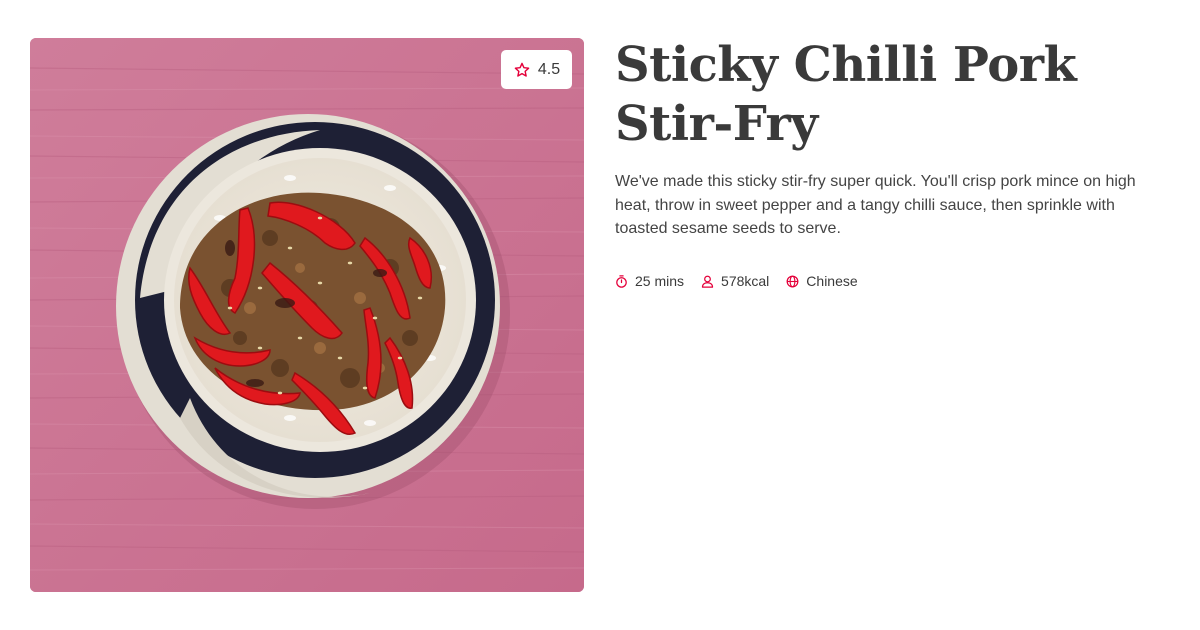  I want to click on meta-cuisine-label: Chinese, so click(832, 281).